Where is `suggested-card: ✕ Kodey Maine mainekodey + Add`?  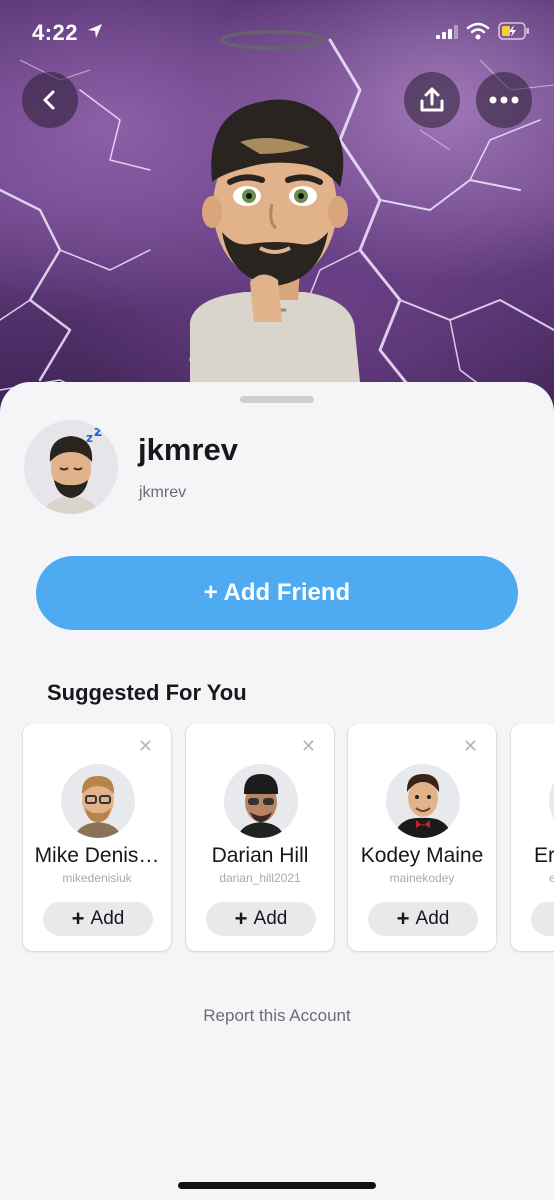
suggested-card: ✕ Kodey Maine mainekodey + Add is located at coordinates (422, 837).